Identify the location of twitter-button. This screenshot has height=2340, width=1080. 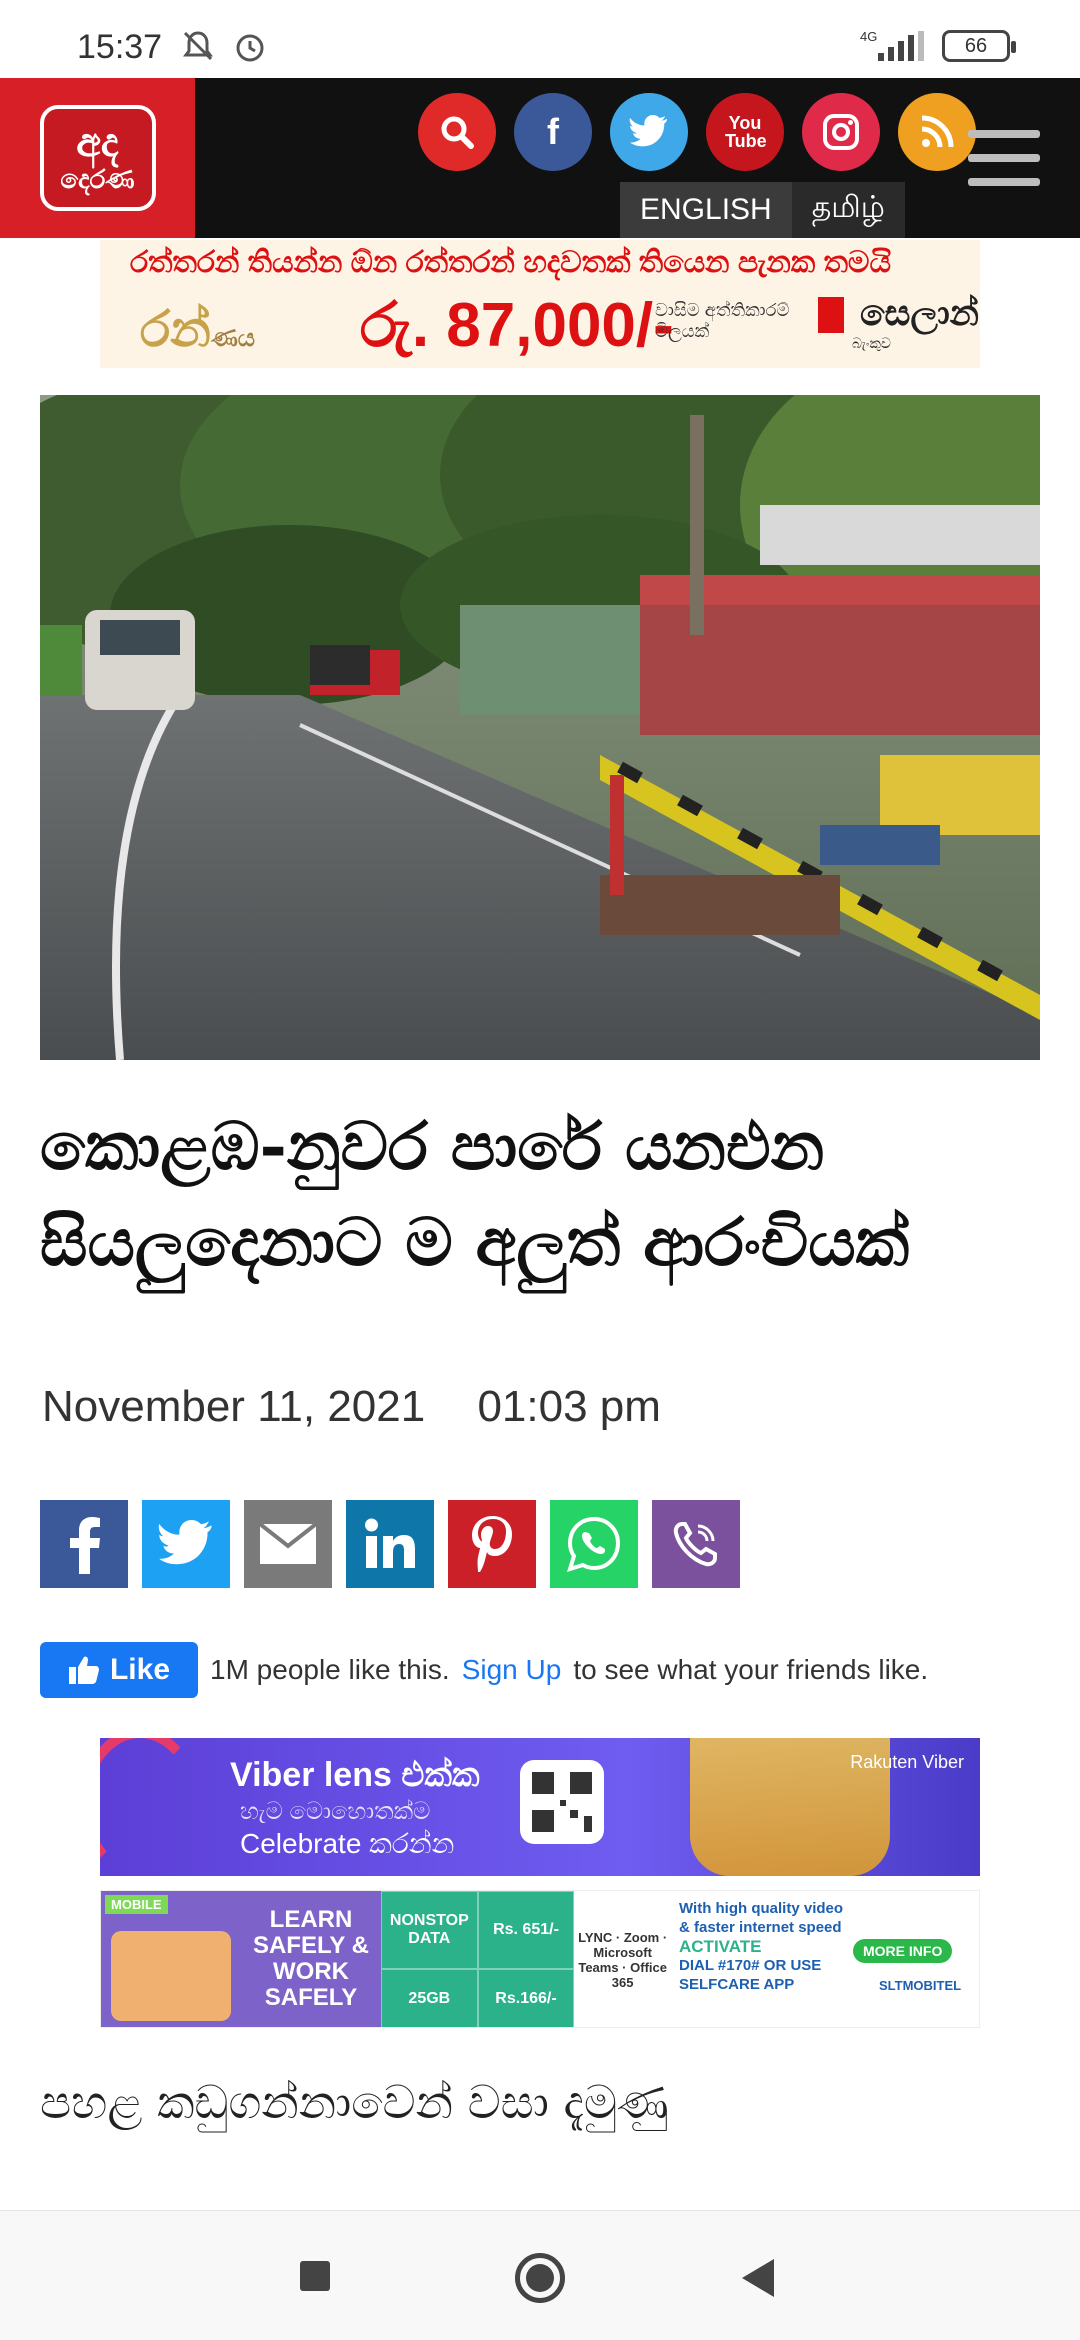
(649, 132).